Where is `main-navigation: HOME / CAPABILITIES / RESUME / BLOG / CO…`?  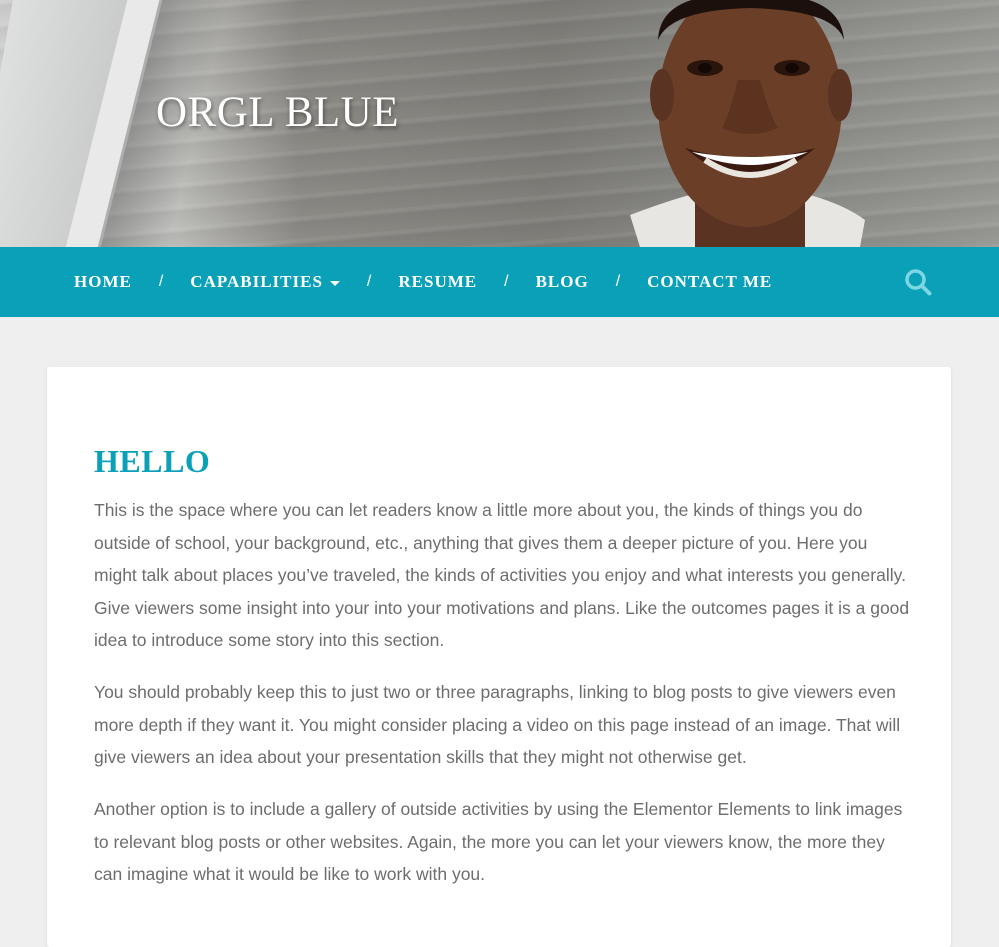
main-navigation: HOME / CAPABILITIES / RESUME / BLOG / CO… is located at coordinates (499, 282).